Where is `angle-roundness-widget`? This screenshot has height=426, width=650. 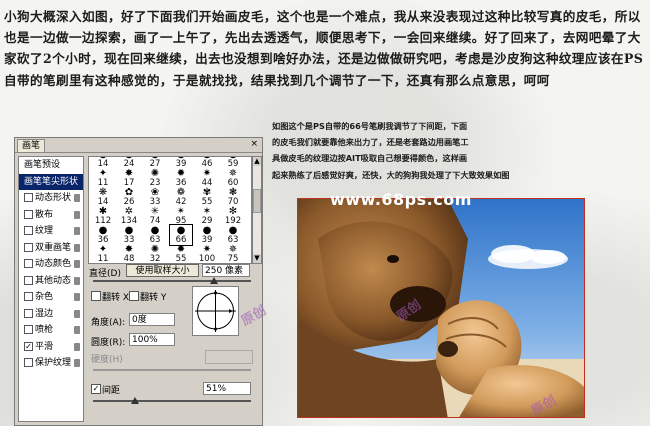 angle-roundness-widget is located at coordinates (215, 311).